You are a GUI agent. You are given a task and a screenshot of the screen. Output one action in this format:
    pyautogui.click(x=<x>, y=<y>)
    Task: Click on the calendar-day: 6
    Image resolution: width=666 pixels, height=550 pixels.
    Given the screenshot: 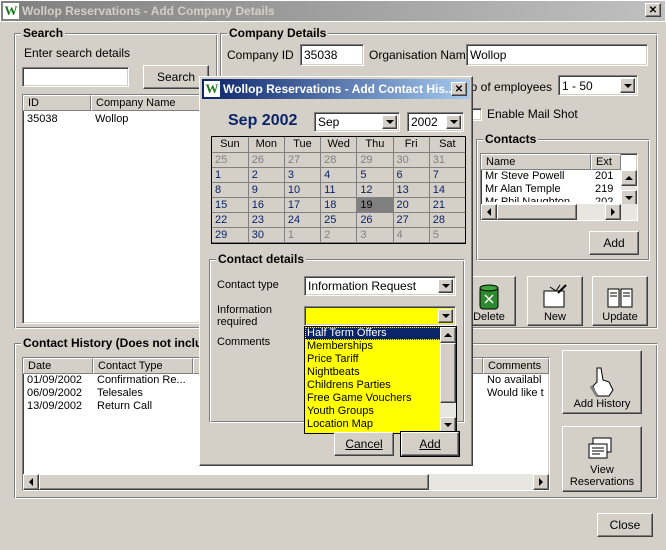 What is the action you would take?
    pyautogui.click(x=411, y=175)
    